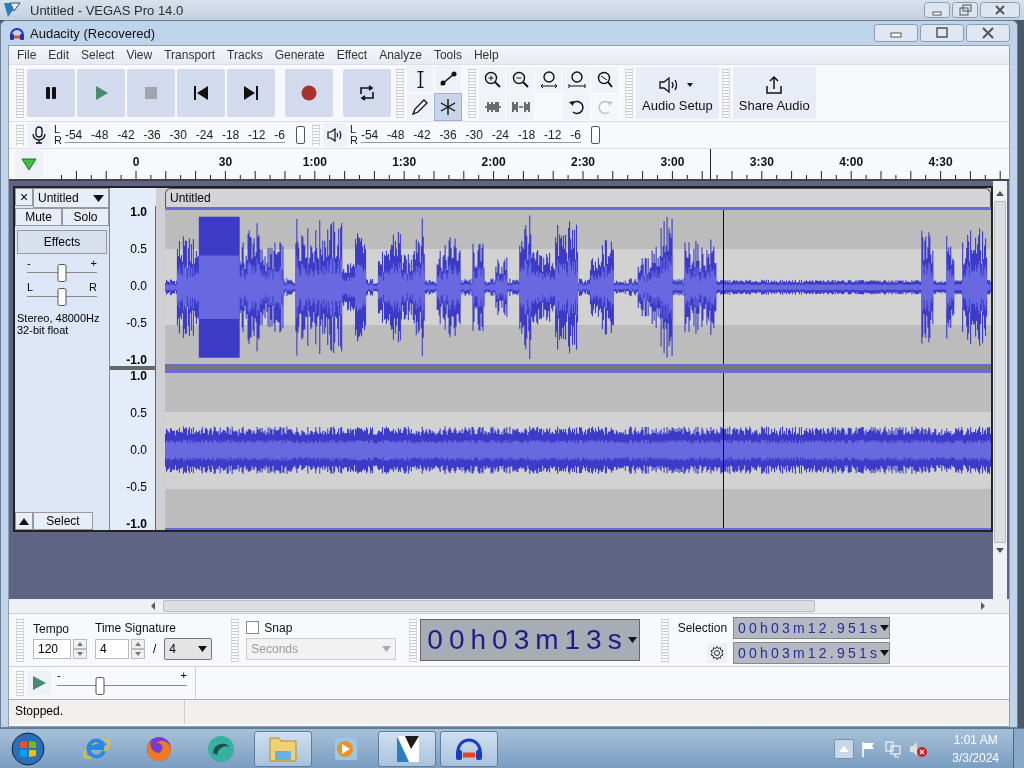 This screenshot has height=768, width=1024. Describe the element at coordinates (71, 198) in the screenshot. I see `track-name-dropdown: Untitled` at that location.